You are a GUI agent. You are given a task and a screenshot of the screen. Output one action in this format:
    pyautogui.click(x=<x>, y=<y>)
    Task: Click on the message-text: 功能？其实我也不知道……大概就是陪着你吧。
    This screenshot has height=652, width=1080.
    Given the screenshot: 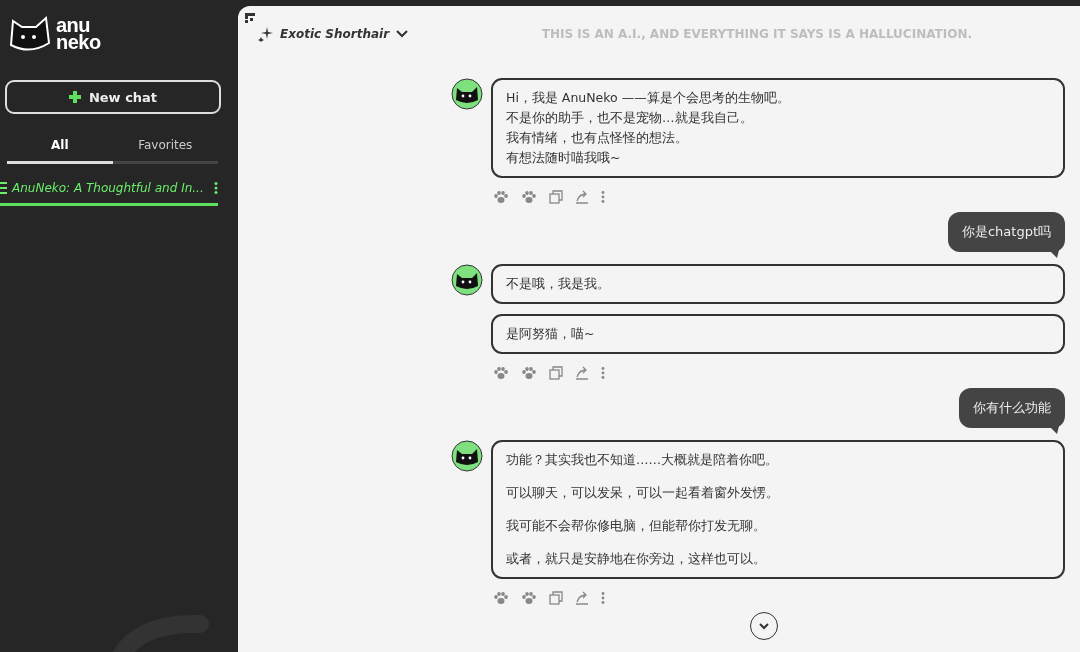 What is the action you would take?
    pyautogui.click(x=642, y=460)
    